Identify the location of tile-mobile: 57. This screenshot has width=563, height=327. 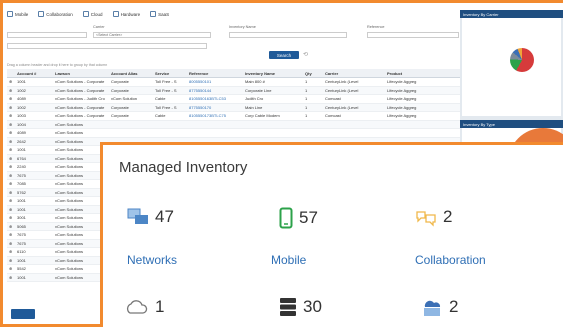
(298, 218).